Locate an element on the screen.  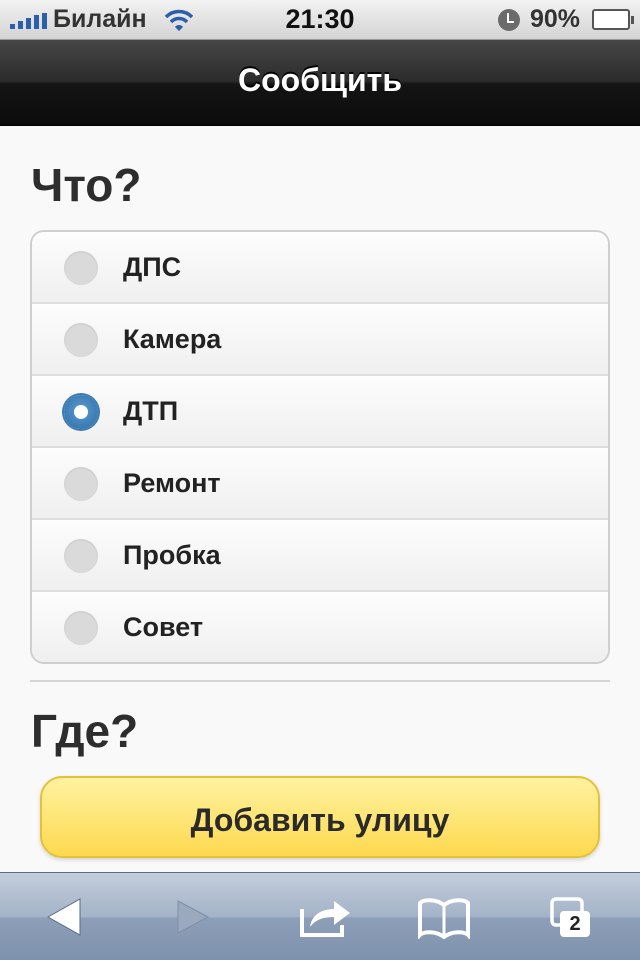
radio-option-tip: Совет is located at coordinates (320, 627).